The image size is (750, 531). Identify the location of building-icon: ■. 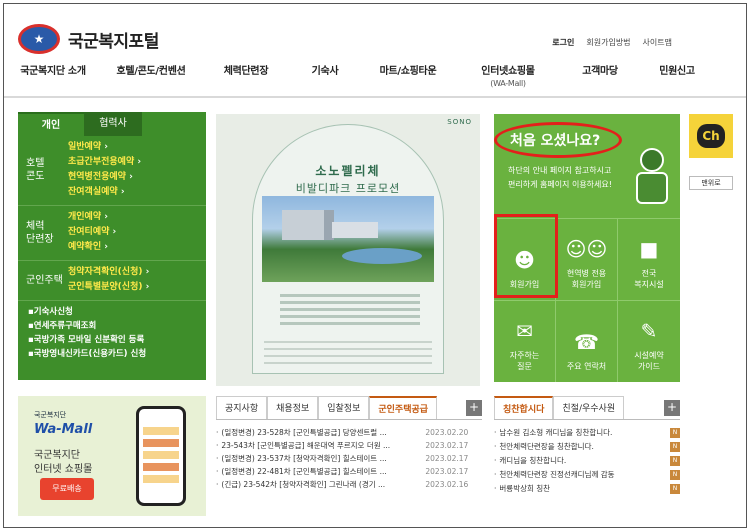
(649, 249).